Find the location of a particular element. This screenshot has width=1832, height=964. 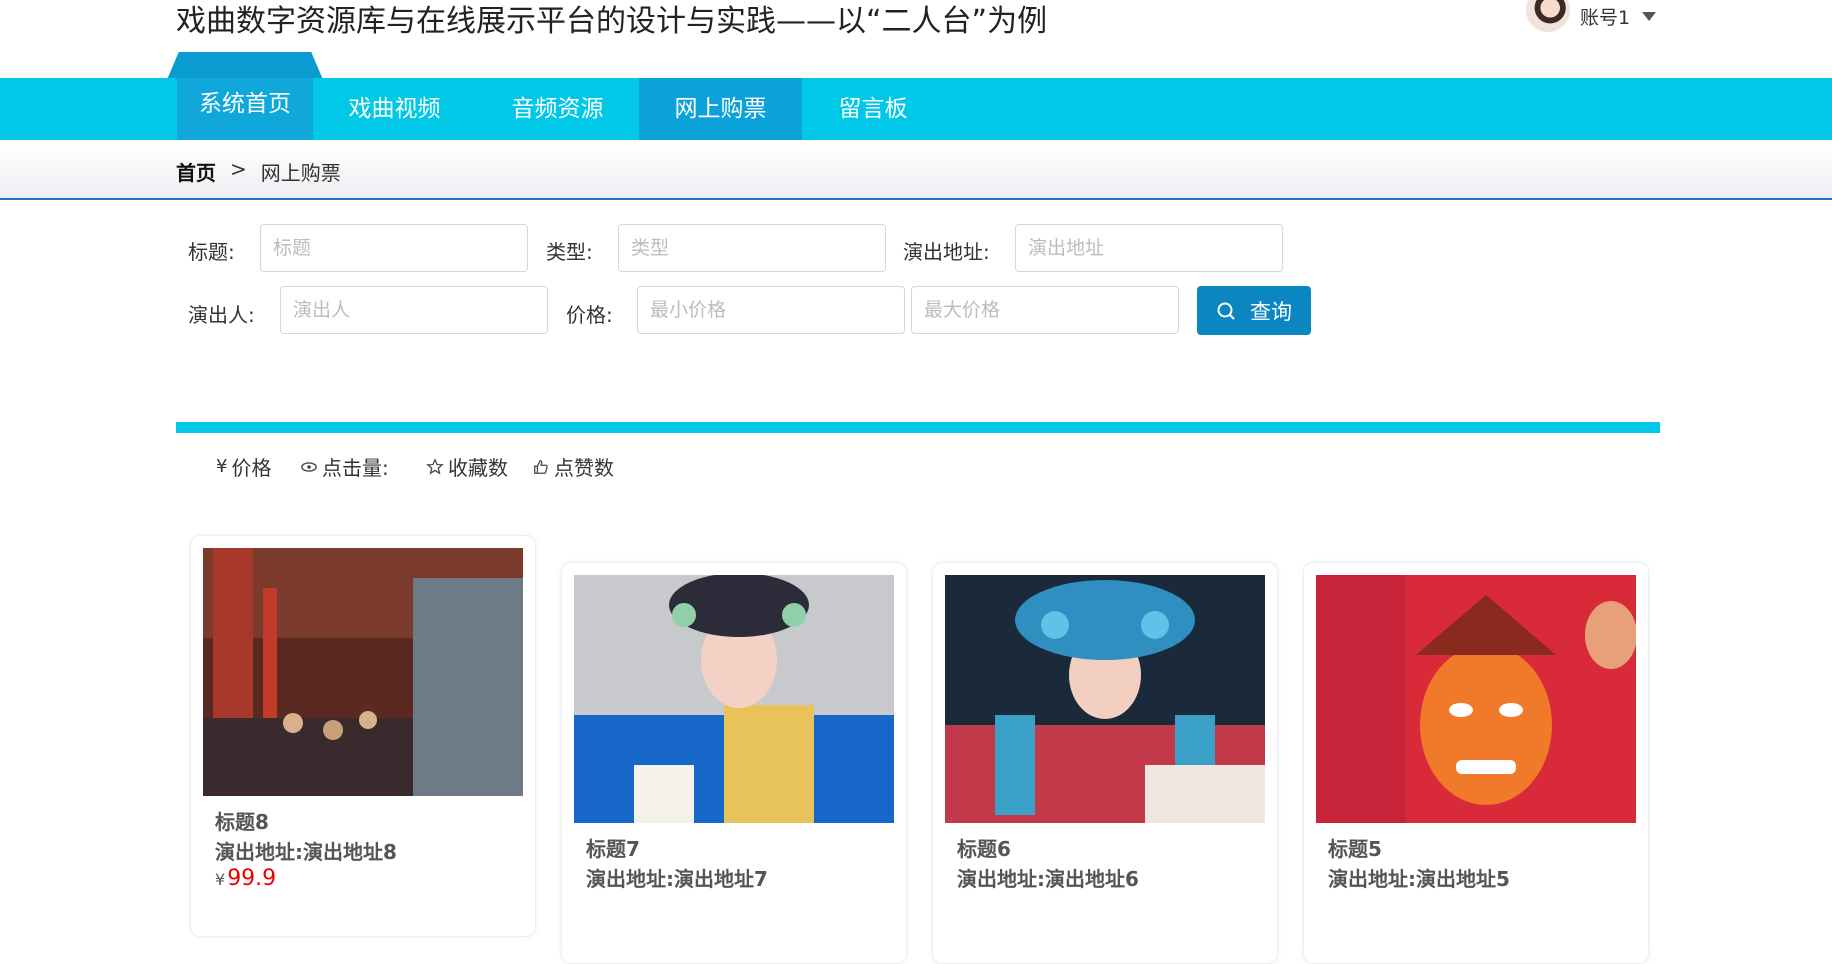

address-input is located at coordinates (1149, 248).